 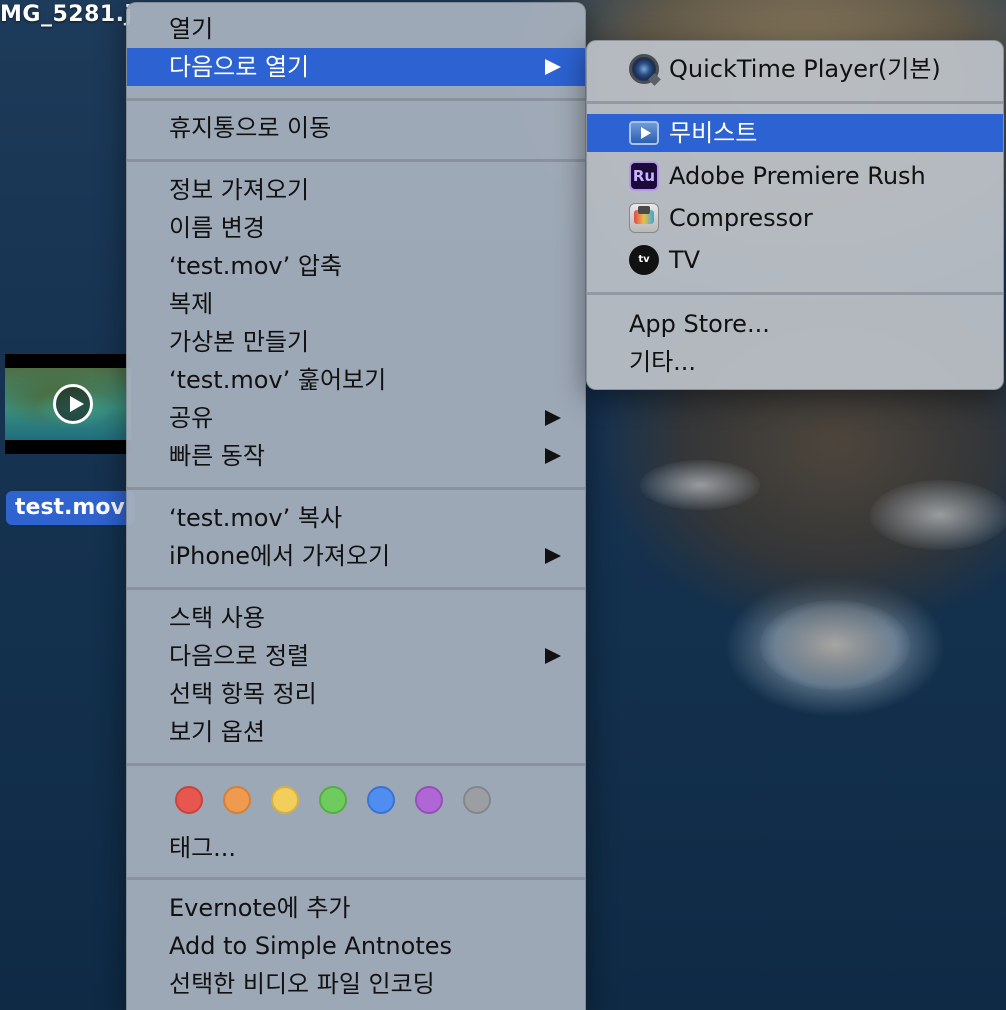 I want to click on menu-item-move-to-trash: 휴지통으로 이동, so click(x=356, y=128).